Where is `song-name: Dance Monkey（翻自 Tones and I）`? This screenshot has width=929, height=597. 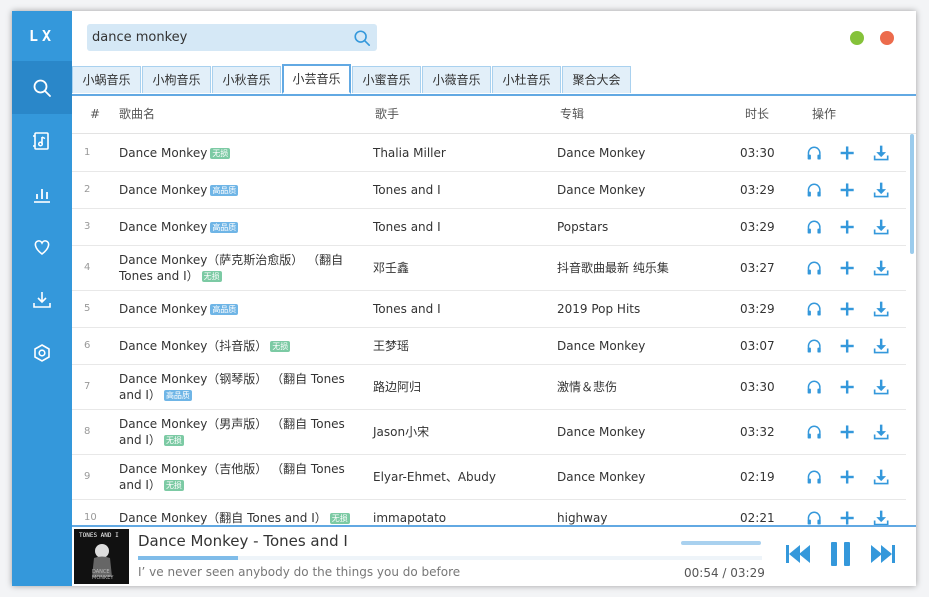
song-name: Dance Monkey（翻自 Tones and I） is located at coordinates (223, 517).